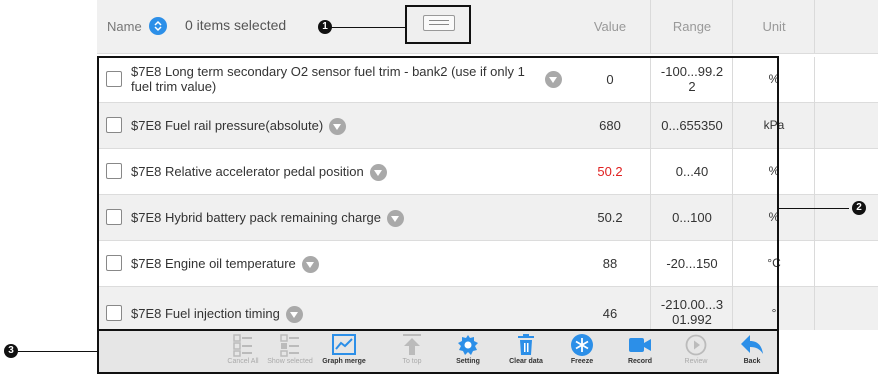  Describe the element at coordinates (692, 125) in the screenshot. I see `row-range: 0...655350` at that location.